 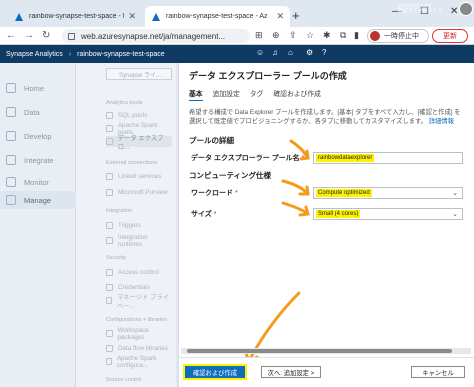 I want to click on bookmark-star-icon: ☆, so click(x=310, y=35).